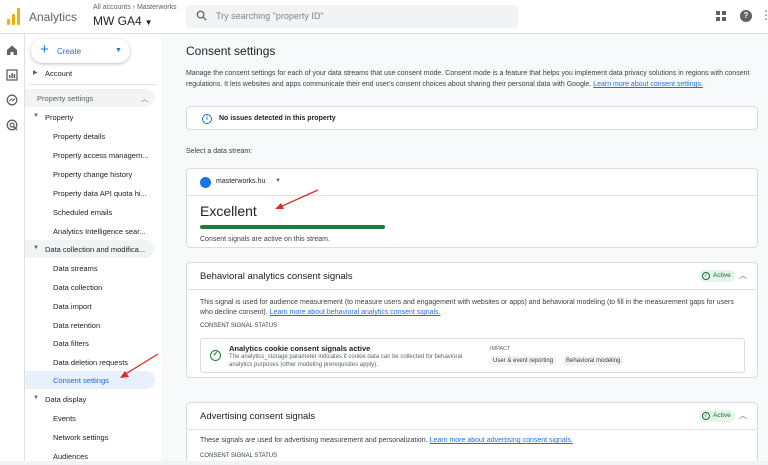 Image resolution: width=768 pixels, height=465 pixels. Describe the element at coordinates (12, 125) in the screenshot. I see `advertising-icon` at that location.